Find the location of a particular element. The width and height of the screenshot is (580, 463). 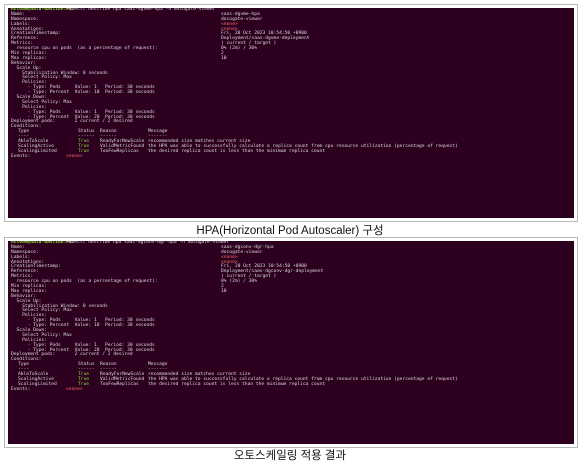

figure-caption: 오토스케일링 적용 결과 is located at coordinates (290, 456).